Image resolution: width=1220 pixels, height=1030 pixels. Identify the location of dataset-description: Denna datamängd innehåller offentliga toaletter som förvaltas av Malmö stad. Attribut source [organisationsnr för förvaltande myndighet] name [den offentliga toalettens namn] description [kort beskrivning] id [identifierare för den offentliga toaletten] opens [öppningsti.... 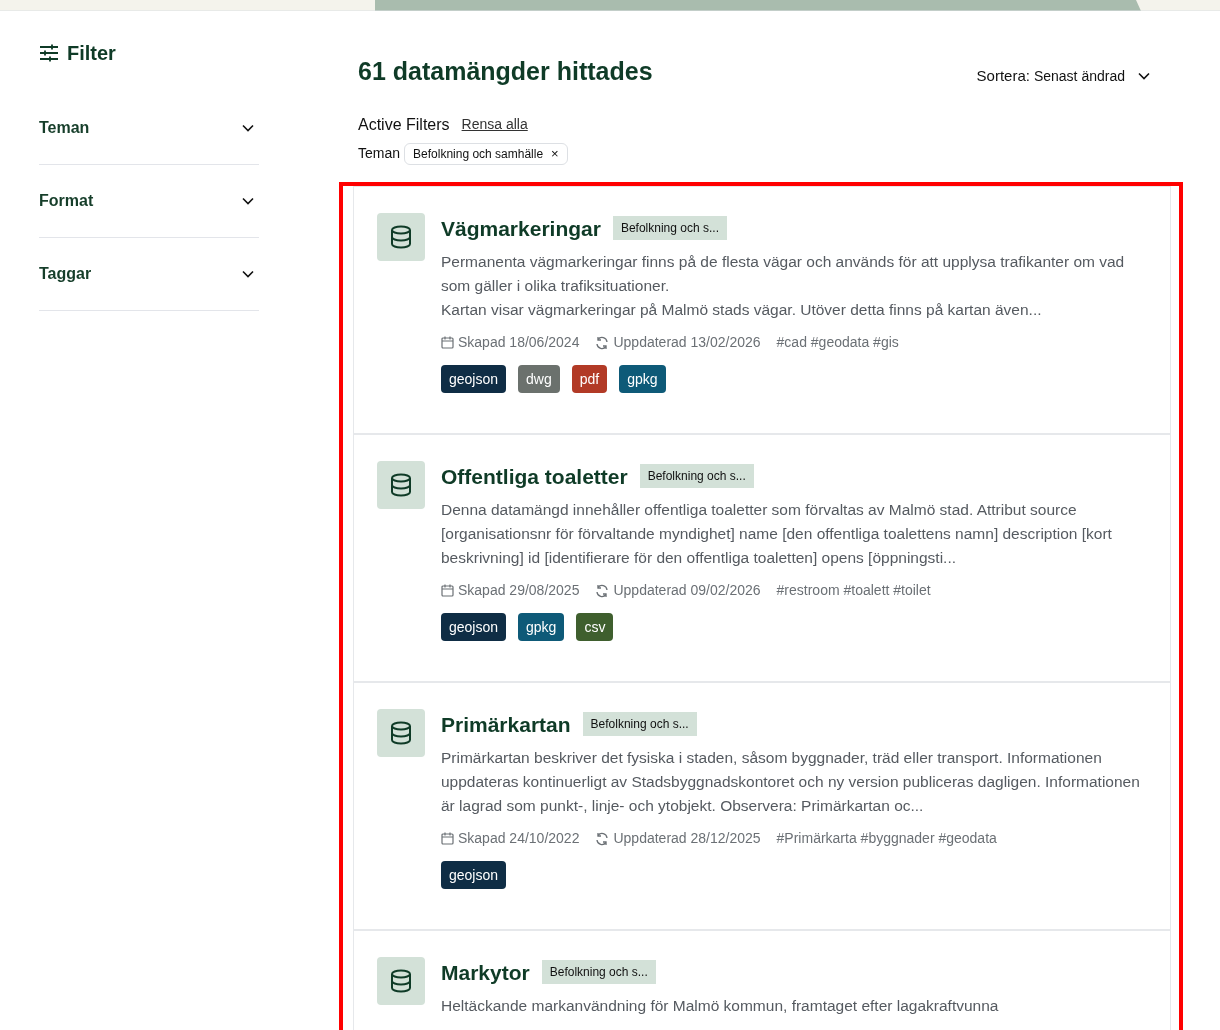
(777, 534).